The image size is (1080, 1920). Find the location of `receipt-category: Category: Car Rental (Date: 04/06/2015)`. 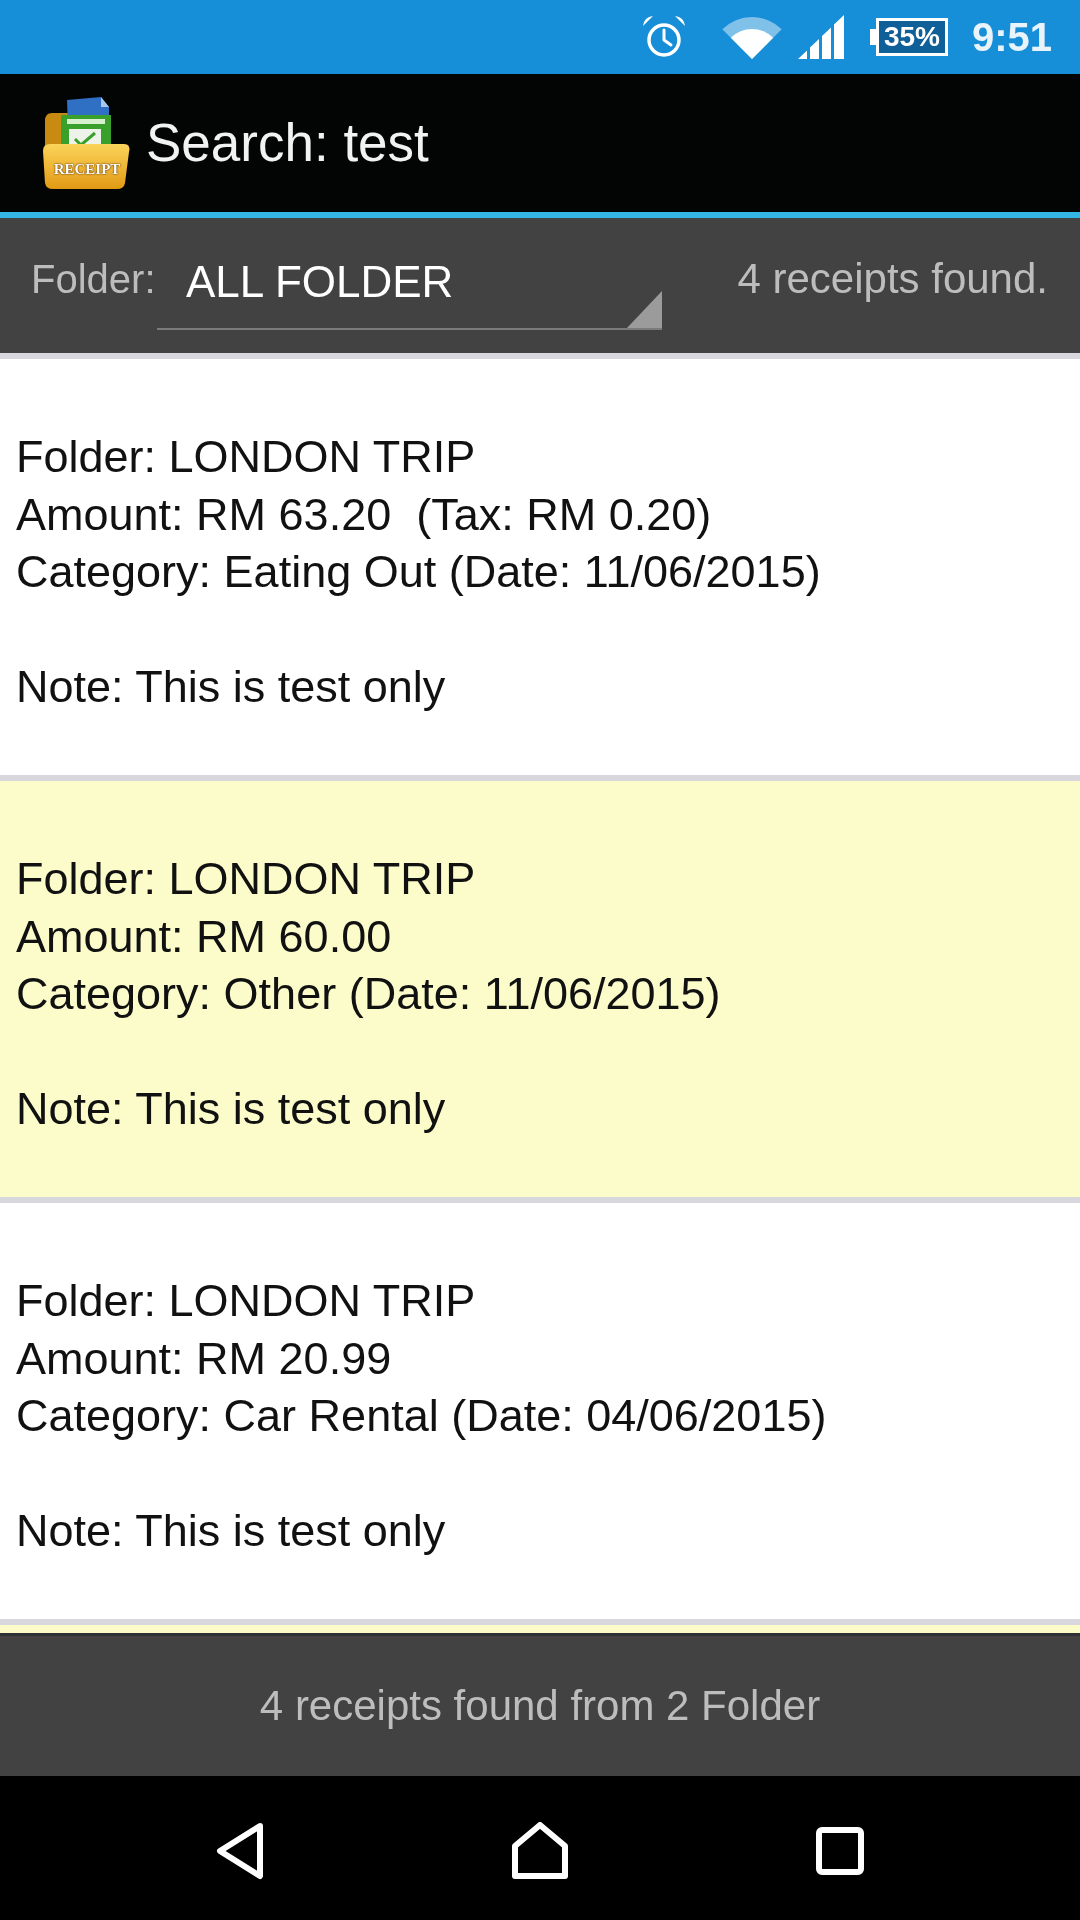

receipt-category: Category: Car Rental (Date: 04/06/2015) is located at coordinates (421, 1416).